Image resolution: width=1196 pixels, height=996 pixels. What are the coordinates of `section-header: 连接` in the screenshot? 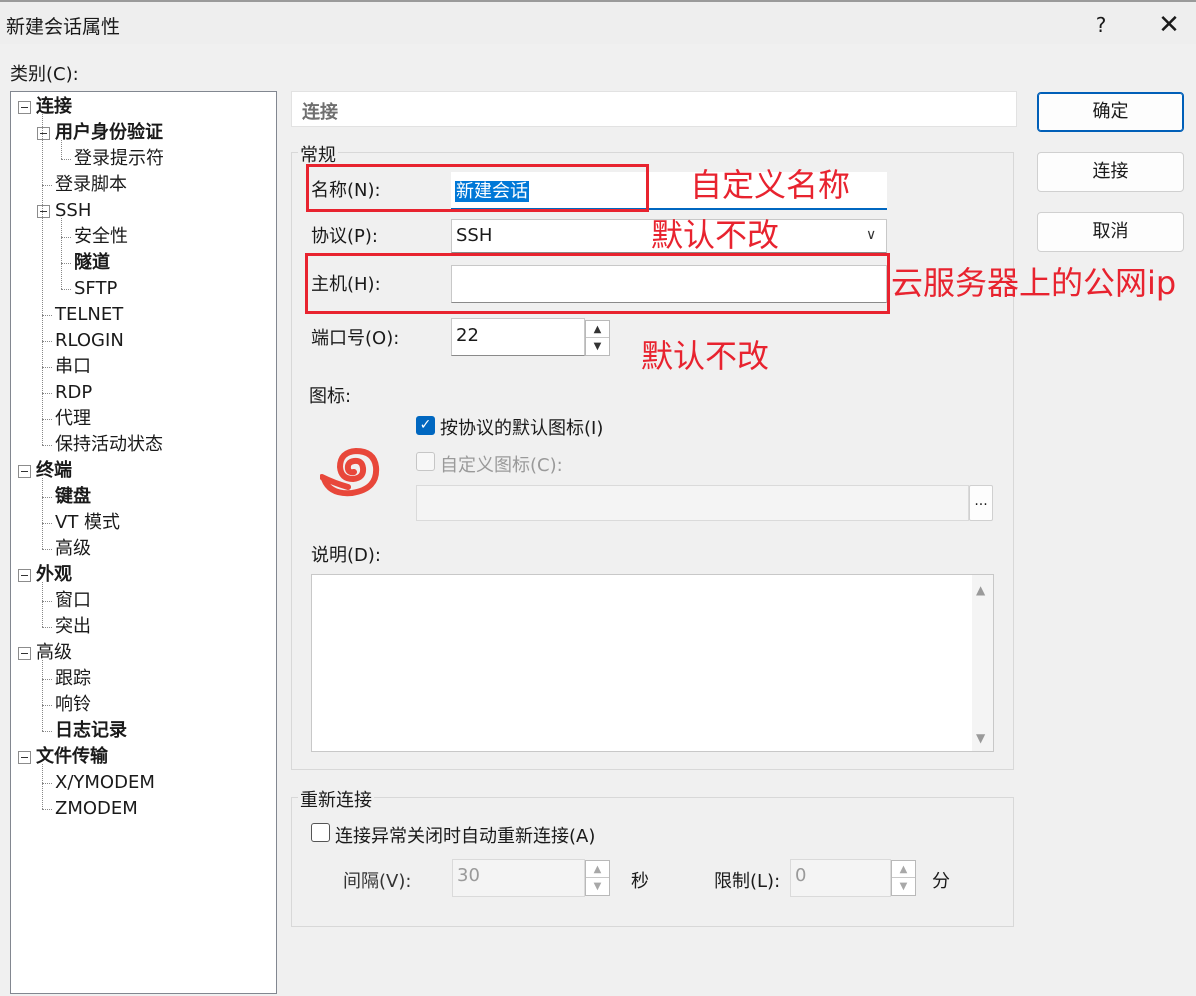 It's located at (654, 109).